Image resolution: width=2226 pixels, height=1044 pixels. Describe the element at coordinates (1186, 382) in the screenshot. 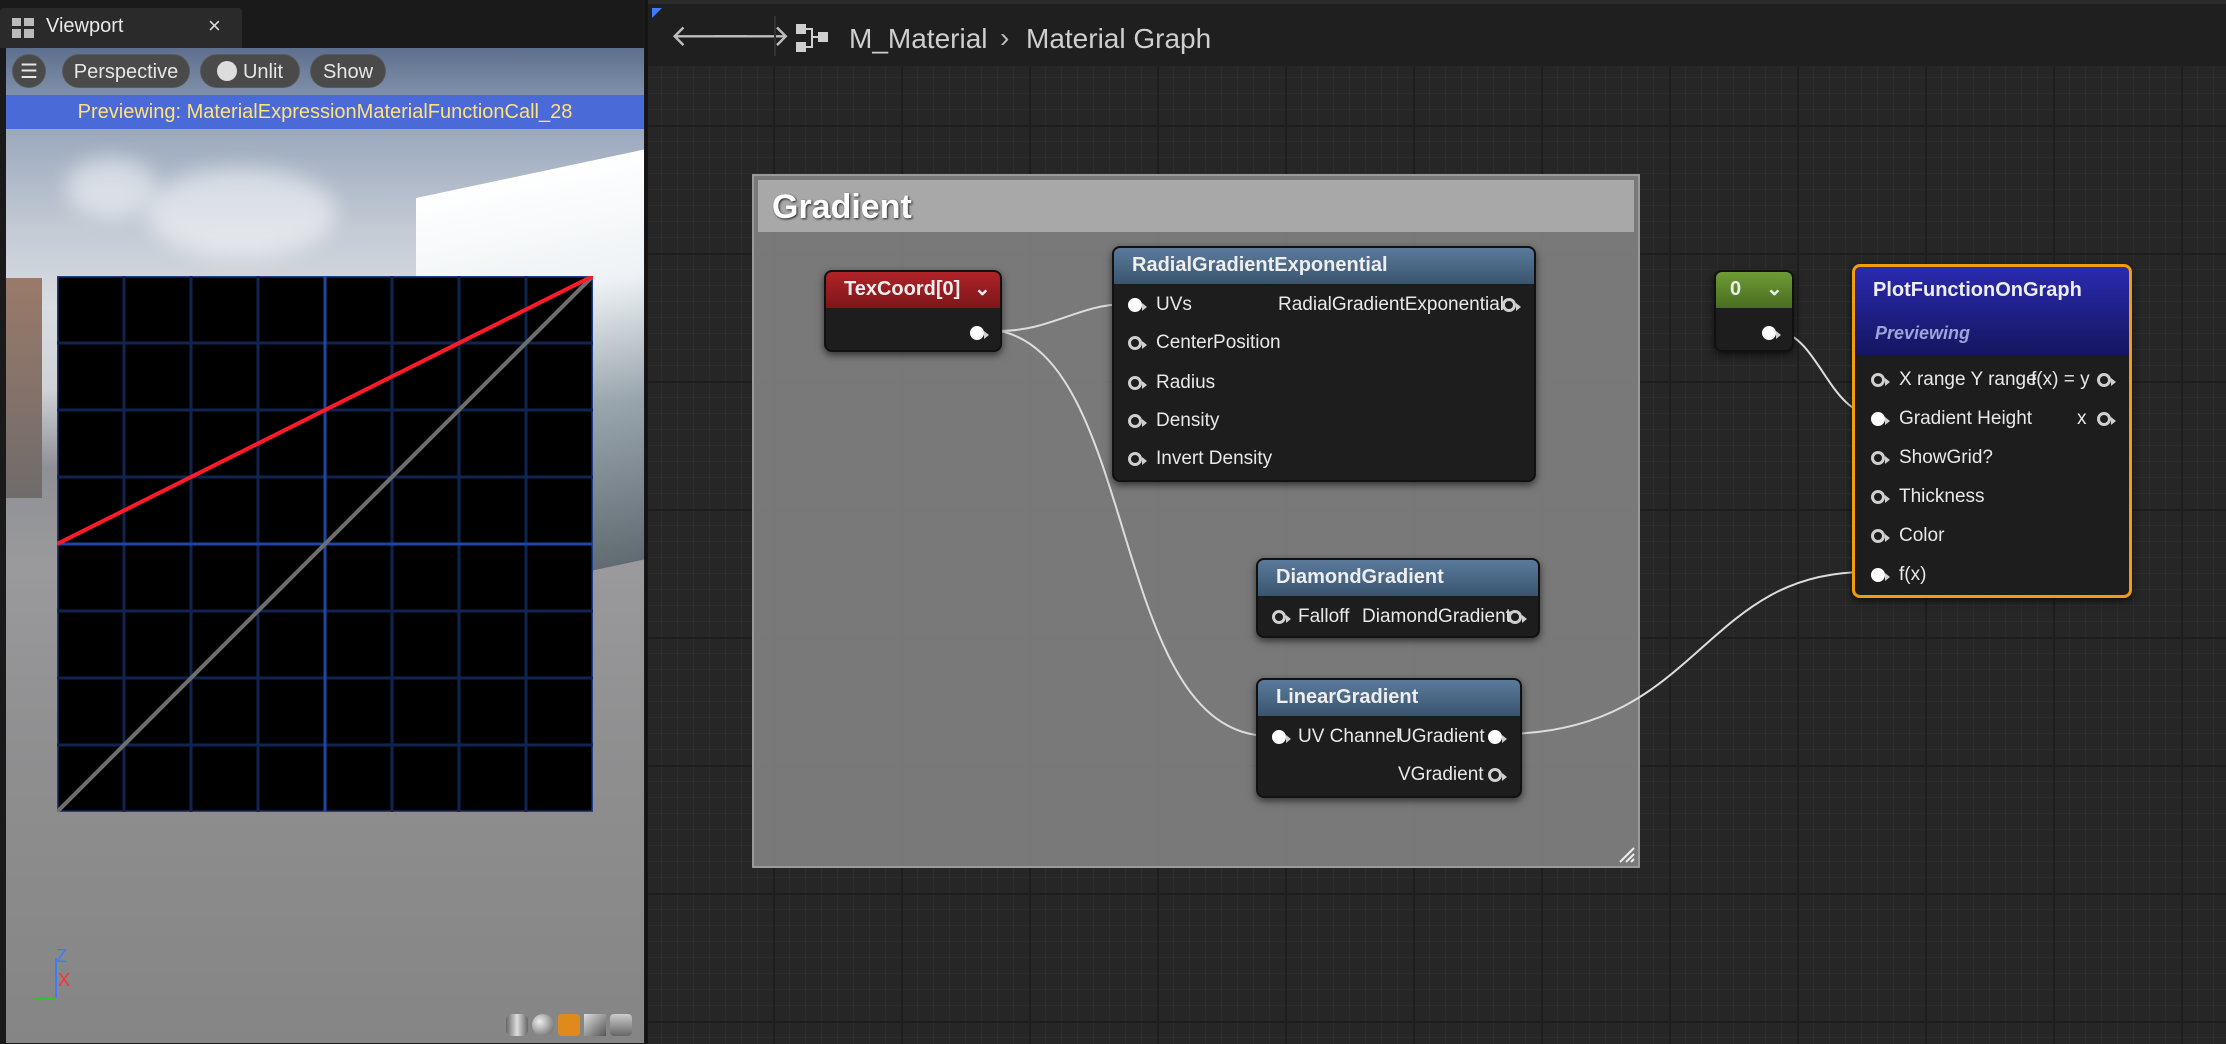

I see `radius-input-label: Radius` at that location.